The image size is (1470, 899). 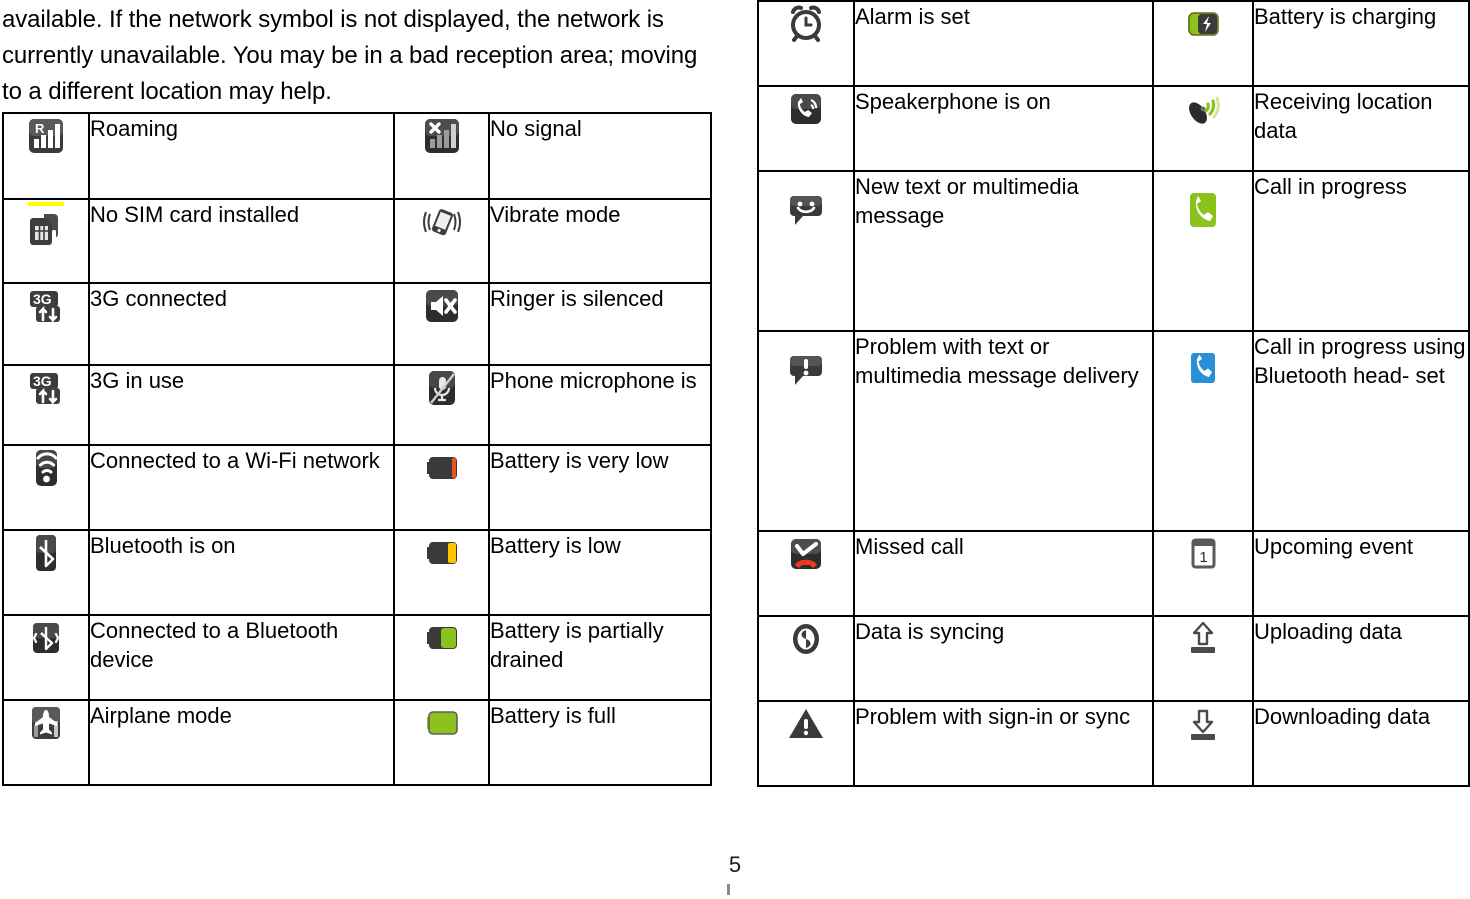 What do you see at coordinates (600, 324) in the screenshot?
I see `icon-label: Ringer is silenced` at bounding box center [600, 324].